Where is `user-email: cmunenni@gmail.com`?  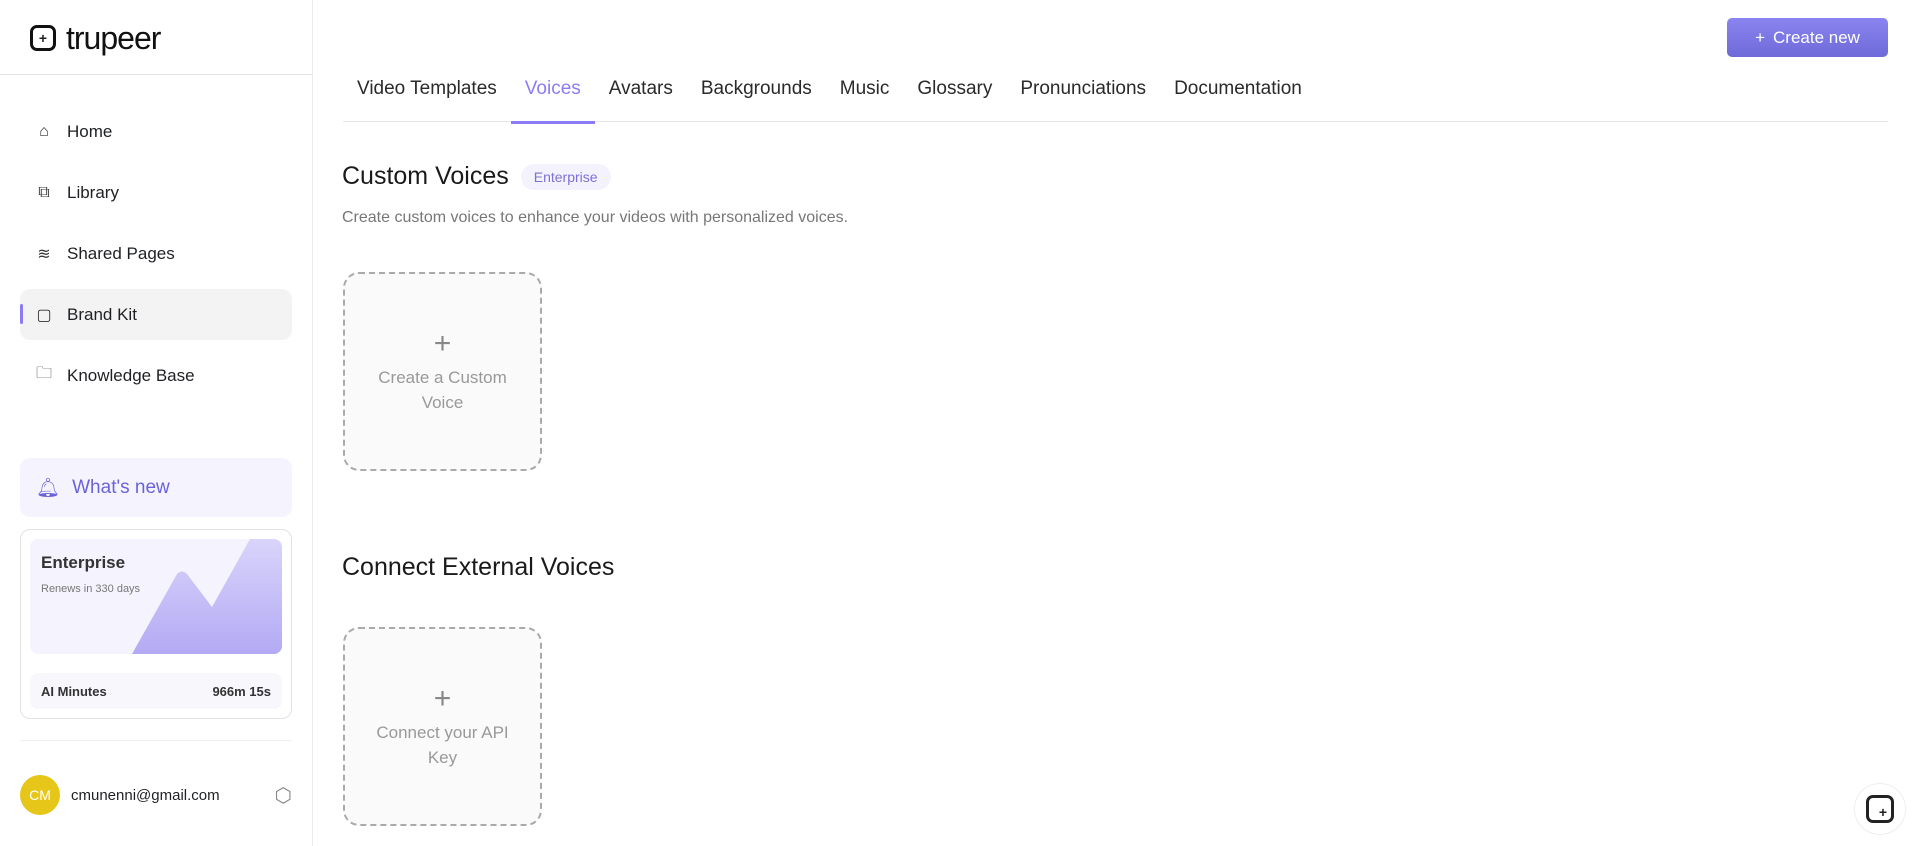 user-email: cmunenni@gmail.com is located at coordinates (145, 795).